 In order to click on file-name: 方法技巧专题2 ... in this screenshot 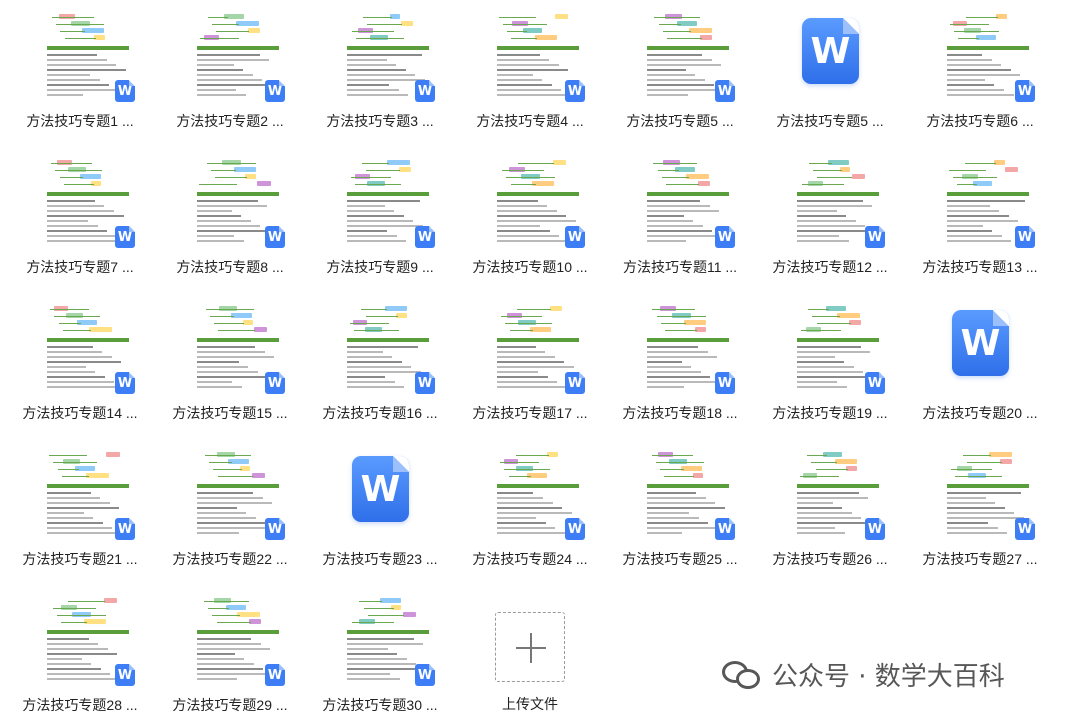, I will do `click(230, 121)`.